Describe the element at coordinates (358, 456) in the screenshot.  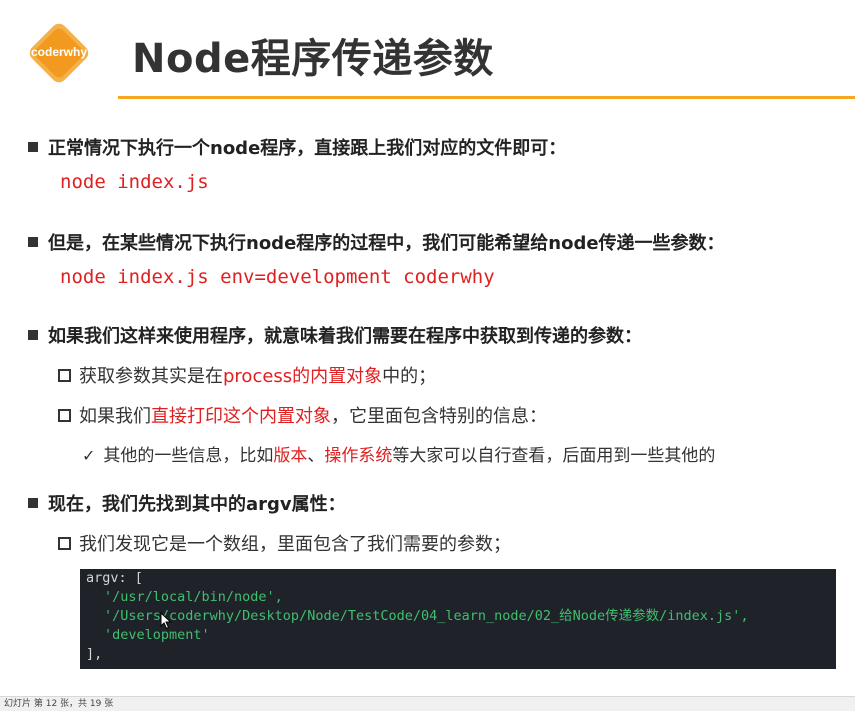
I see `sub-3-highlight-2: 操作系统` at that location.